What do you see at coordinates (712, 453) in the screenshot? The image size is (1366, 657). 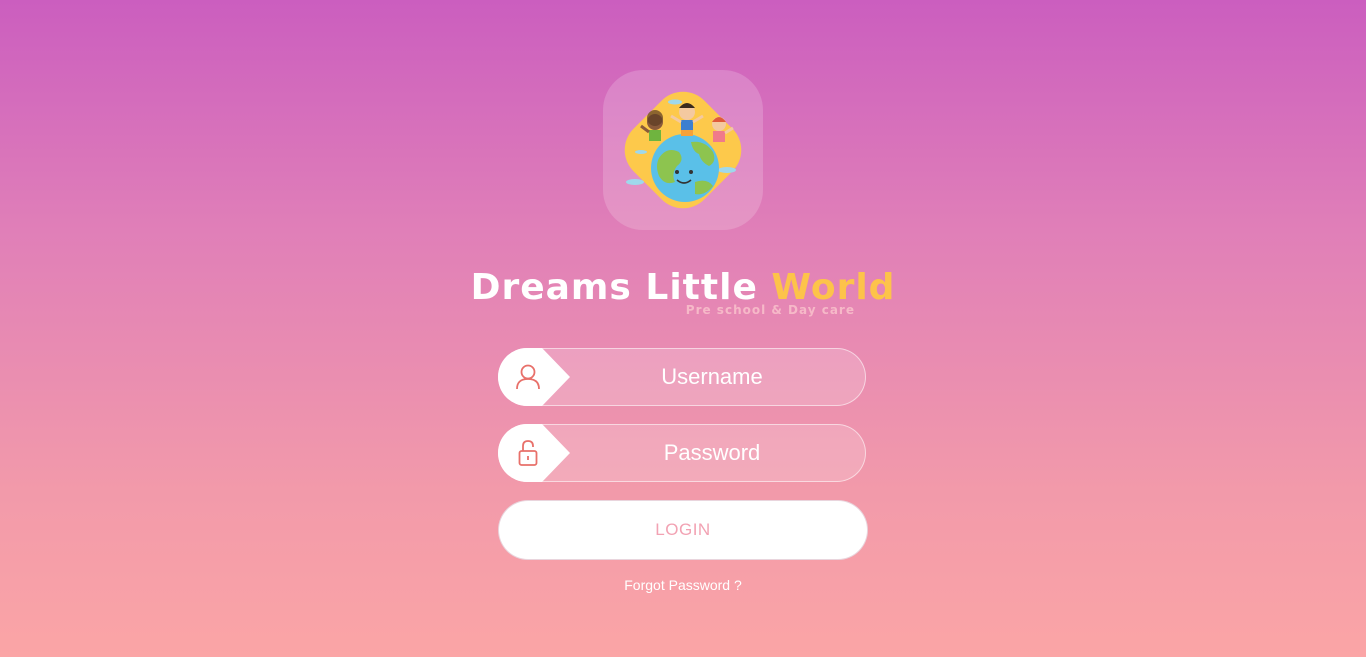 I see `password-input: Password` at bounding box center [712, 453].